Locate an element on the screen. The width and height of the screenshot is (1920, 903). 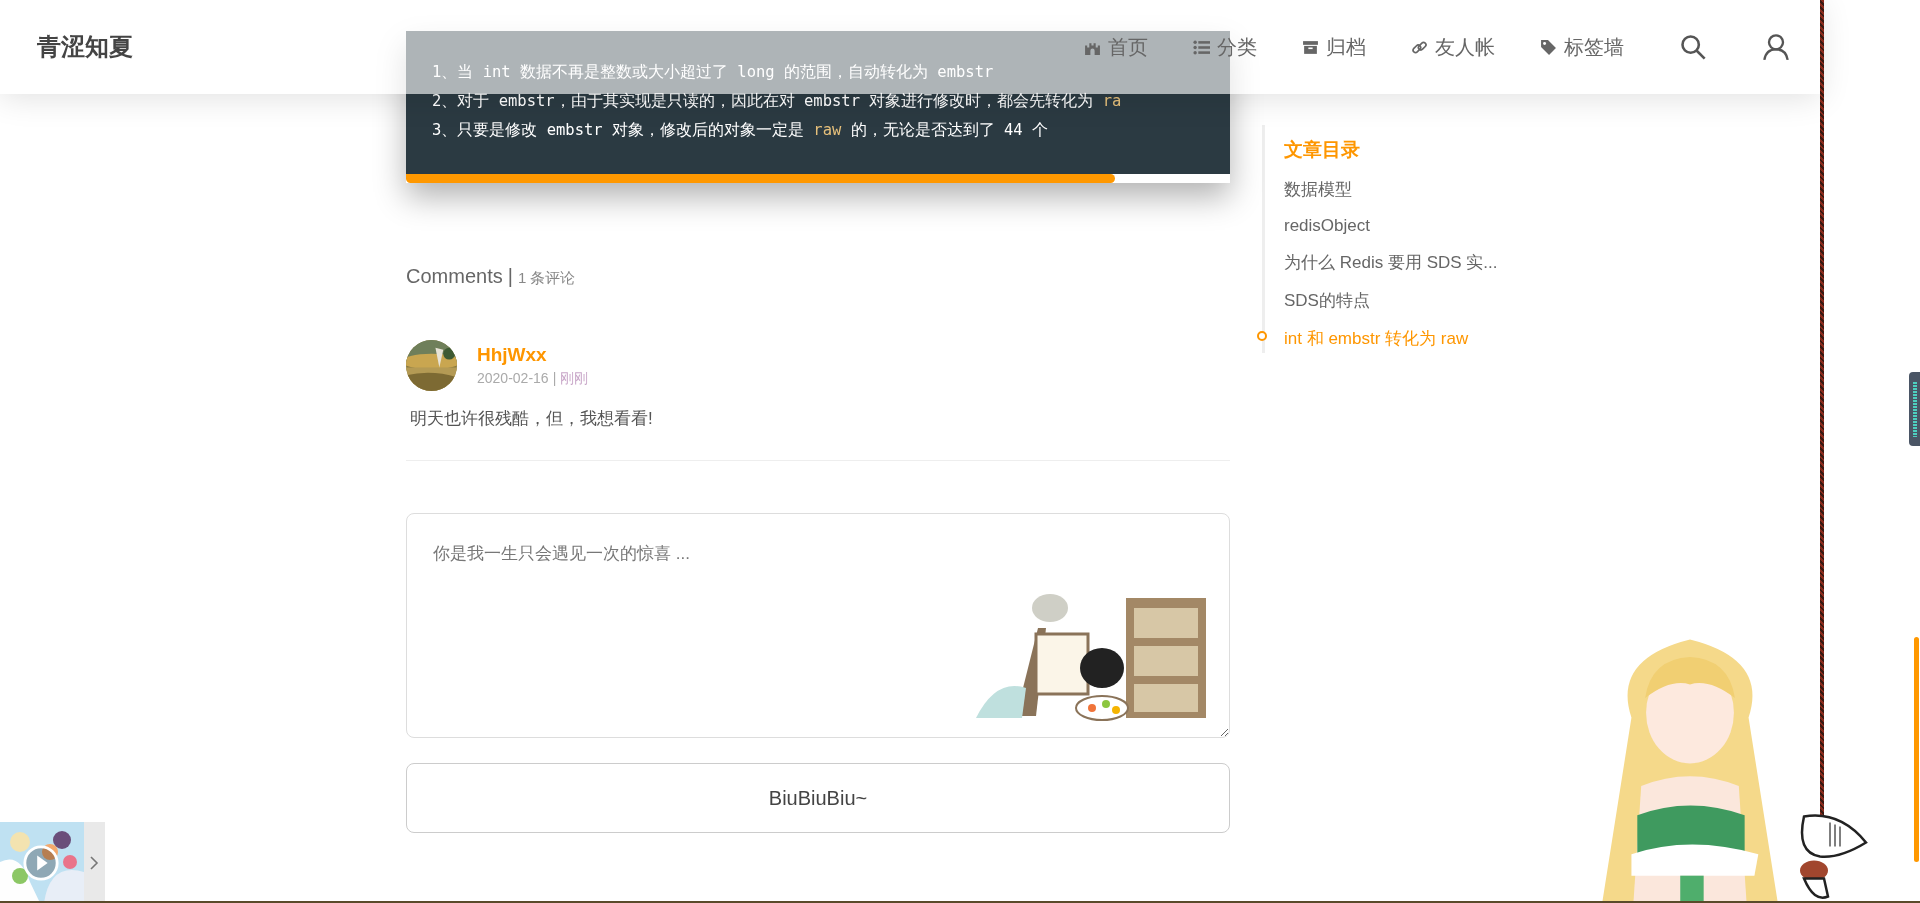
submit-button: BiuBiuBiu~ is located at coordinates (818, 798).